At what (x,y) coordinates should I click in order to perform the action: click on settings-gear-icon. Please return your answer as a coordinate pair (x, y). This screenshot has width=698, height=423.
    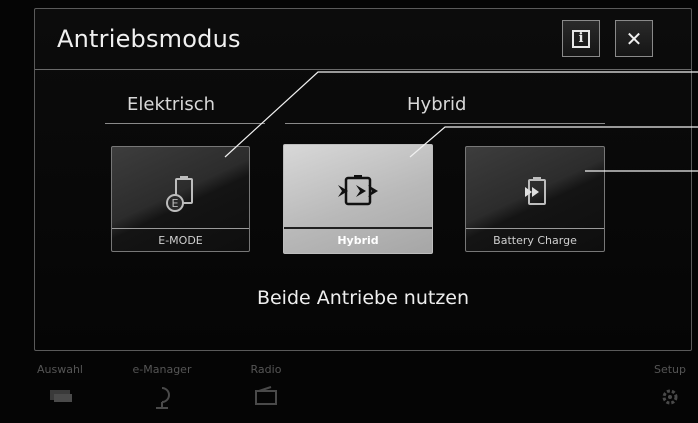
    Looking at the image, I should click on (670, 397).